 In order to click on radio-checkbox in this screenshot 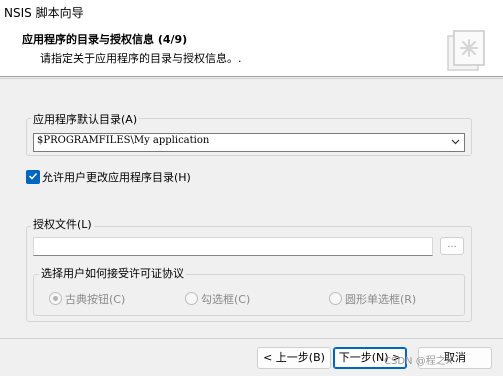, I will do `click(191, 298)`.